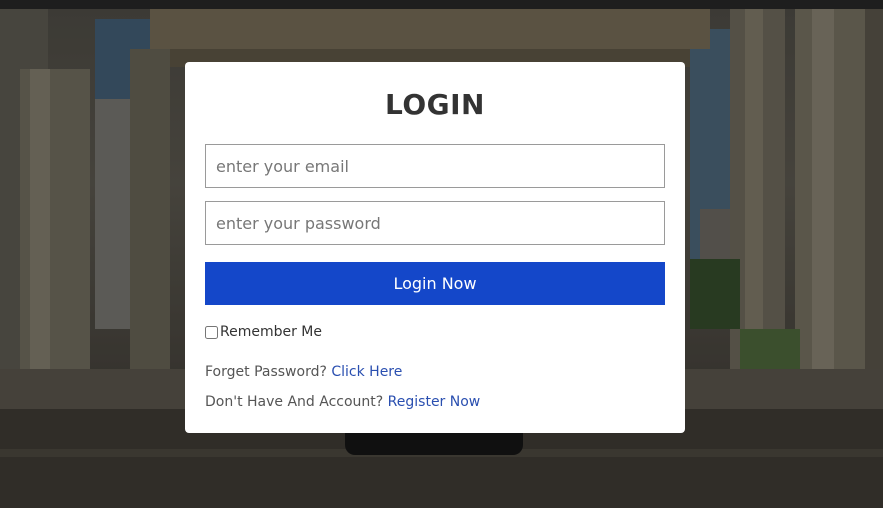 This screenshot has height=508, width=883. What do you see at coordinates (434, 402) in the screenshot?
I see `register-now-link: Register Now` at bounding box center [434, 402].